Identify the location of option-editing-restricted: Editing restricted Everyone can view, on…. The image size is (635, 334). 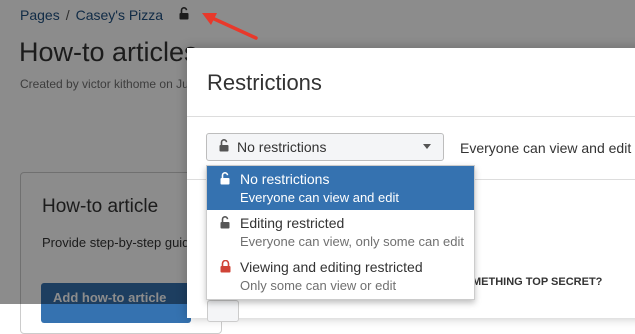
(340, 232).